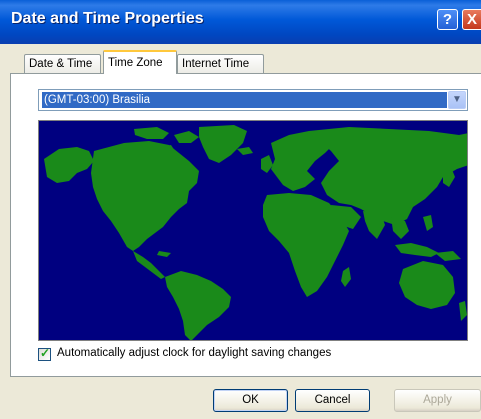 Image resolution: width=481 pixels, height=419 pixels. I want to click on title-bar: Date and Time Properties ? X, so click(240, 22).